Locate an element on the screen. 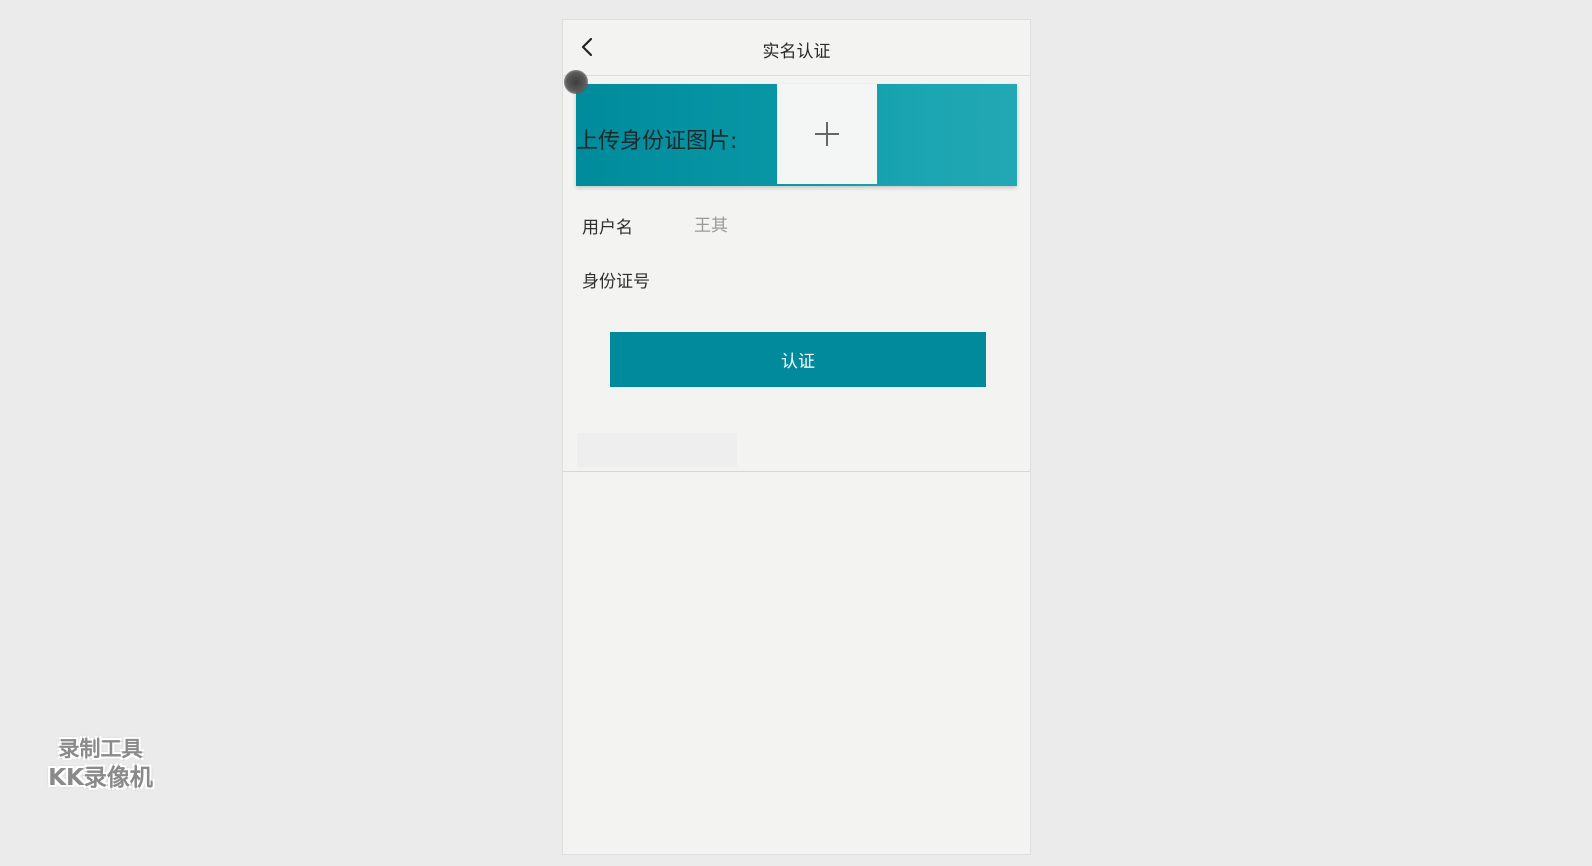 The width and height of the screenshot is (1592, 866). watermark-line-1: 录制工具 is located at coordinates (100, 749).